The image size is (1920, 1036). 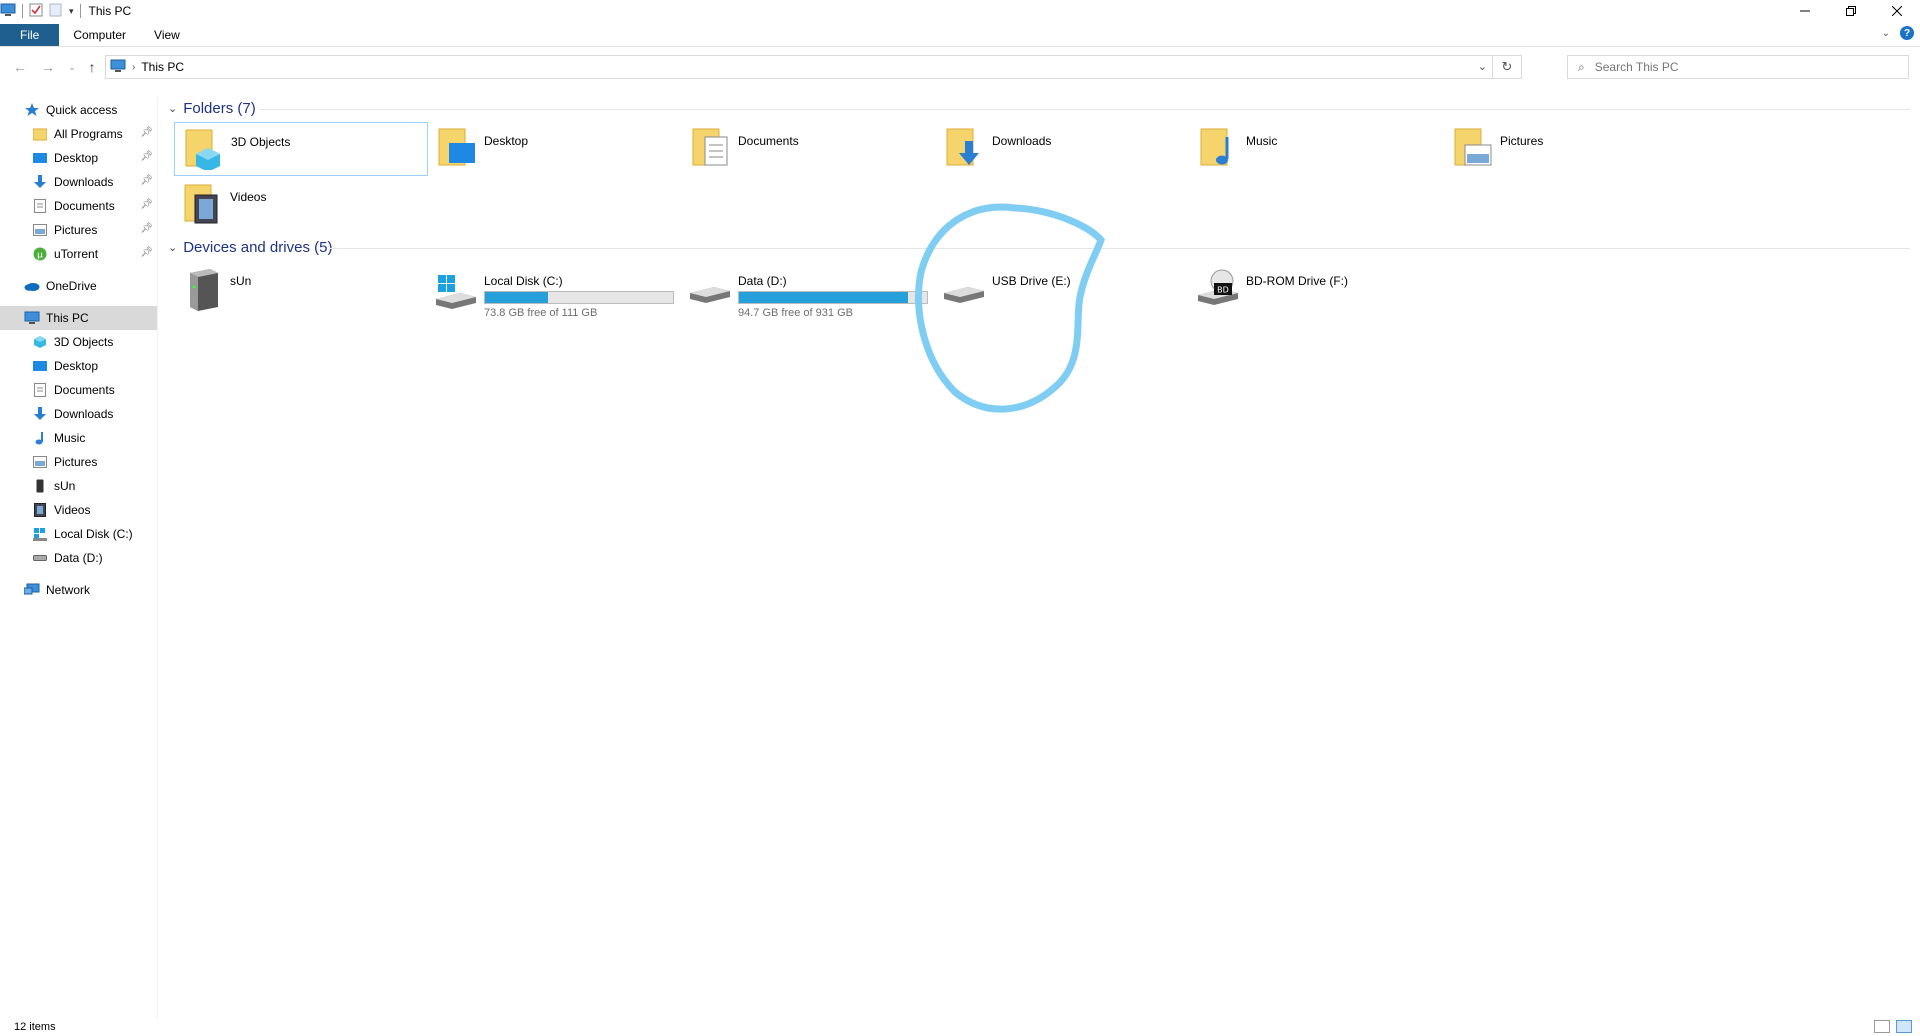 I want to click on annotation-stroke, so click(x=1010, y=308).